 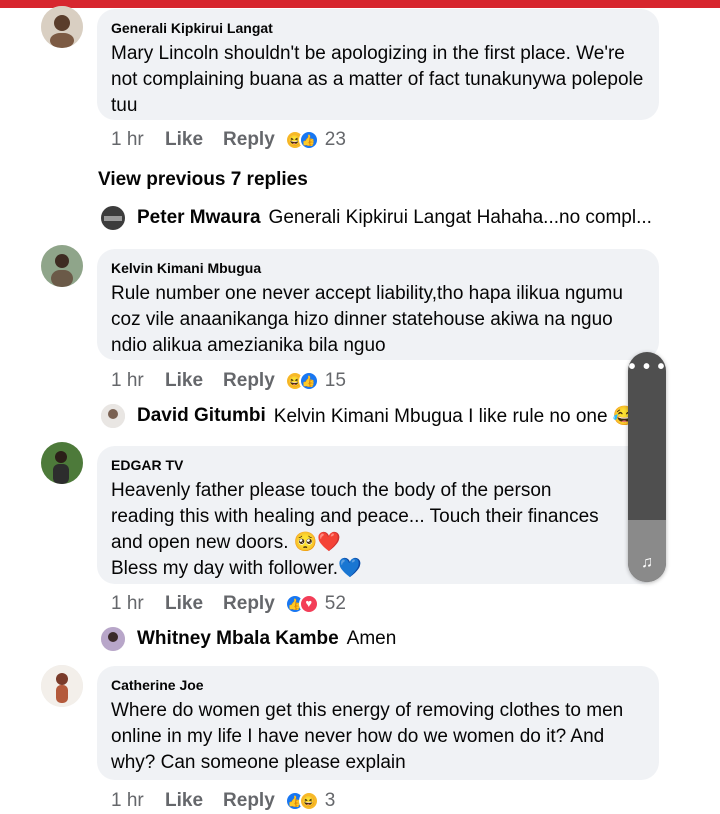 I want to click on top-accent-bar, so click(x=360, y=4).